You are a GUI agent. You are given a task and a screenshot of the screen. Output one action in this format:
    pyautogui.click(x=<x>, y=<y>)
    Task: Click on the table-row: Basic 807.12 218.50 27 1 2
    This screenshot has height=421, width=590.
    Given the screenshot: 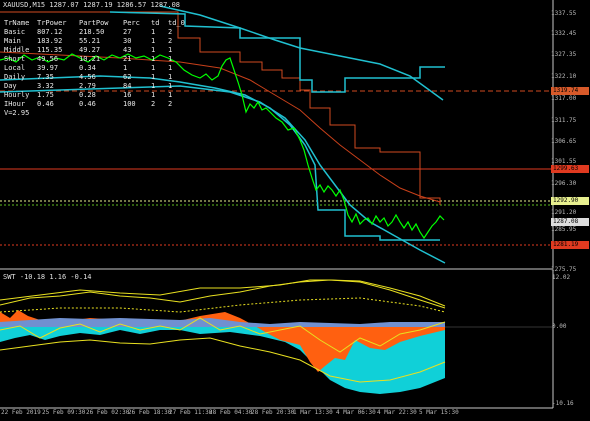 What is the action you would take?
    pyautogui.click(x=95, y=32)
    